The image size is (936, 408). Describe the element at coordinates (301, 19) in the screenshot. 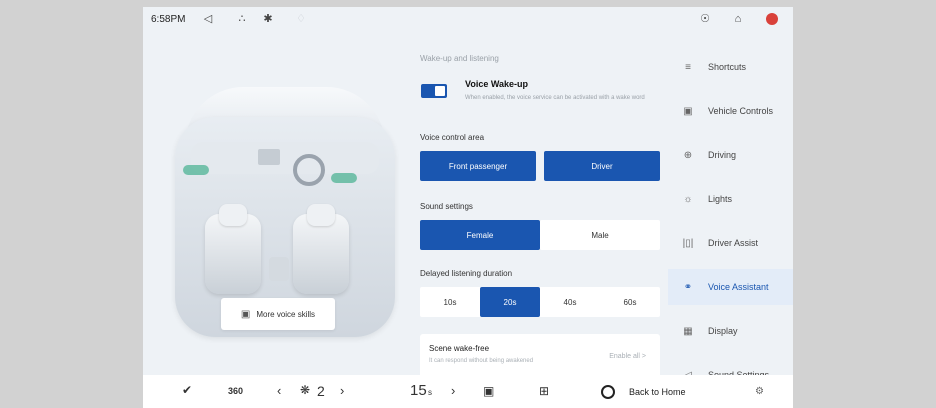

I see `wifi-icon: ♢` at that location.